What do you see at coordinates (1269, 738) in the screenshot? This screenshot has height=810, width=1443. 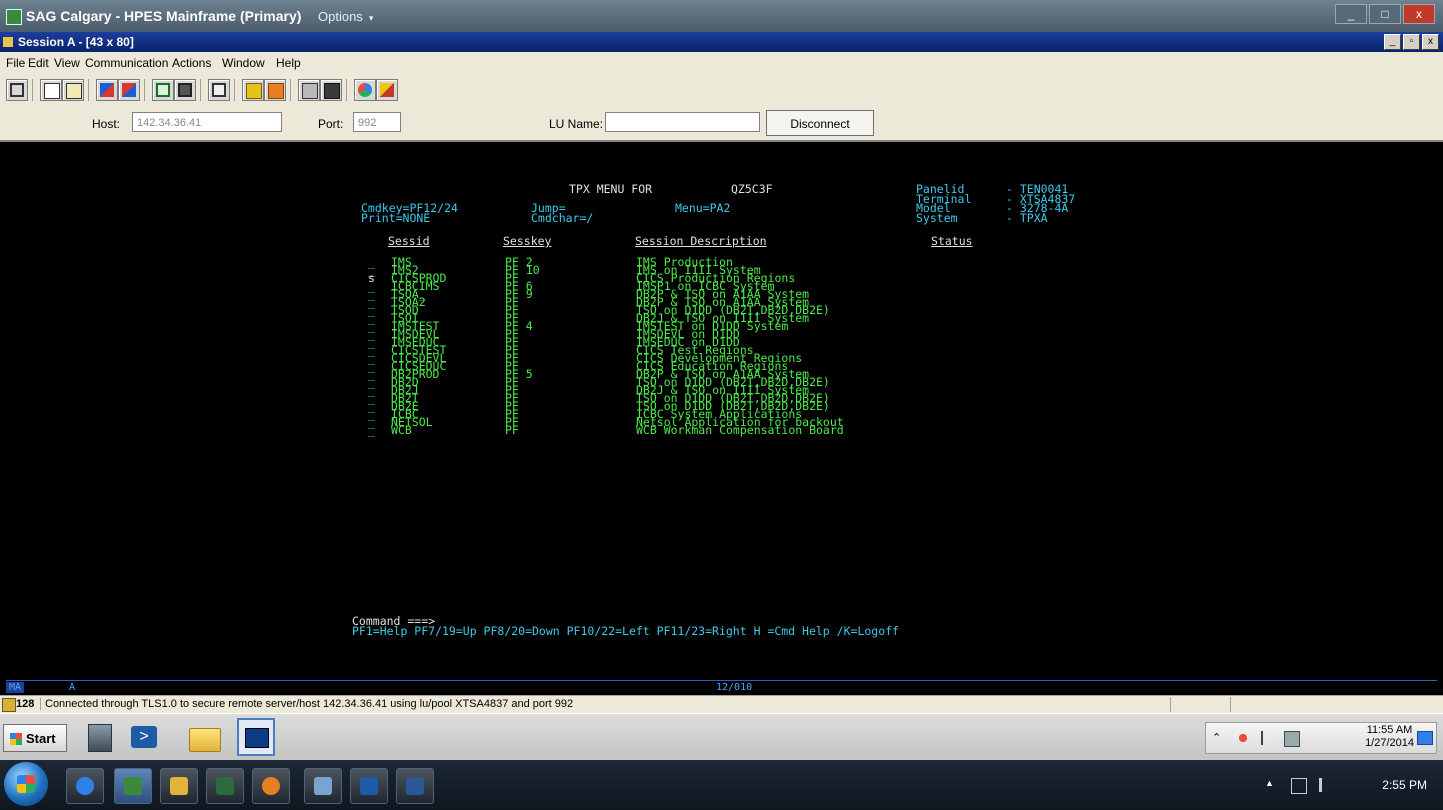 I see `action-center-icon` at bounding box center [1269, 738].